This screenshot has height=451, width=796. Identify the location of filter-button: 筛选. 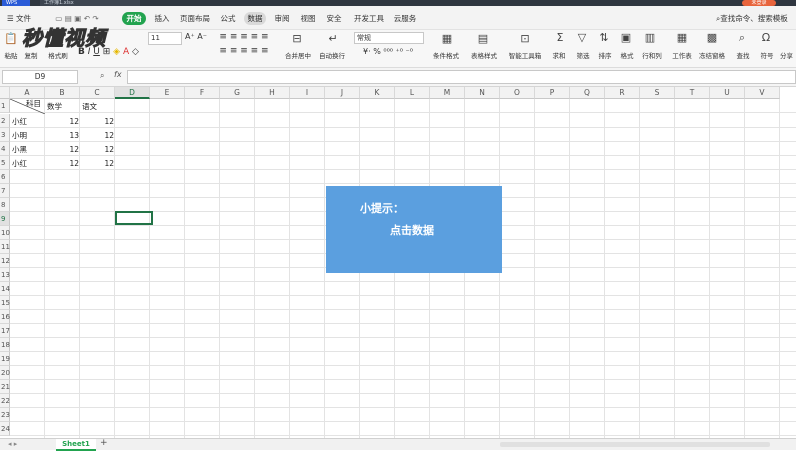
(583, 55).